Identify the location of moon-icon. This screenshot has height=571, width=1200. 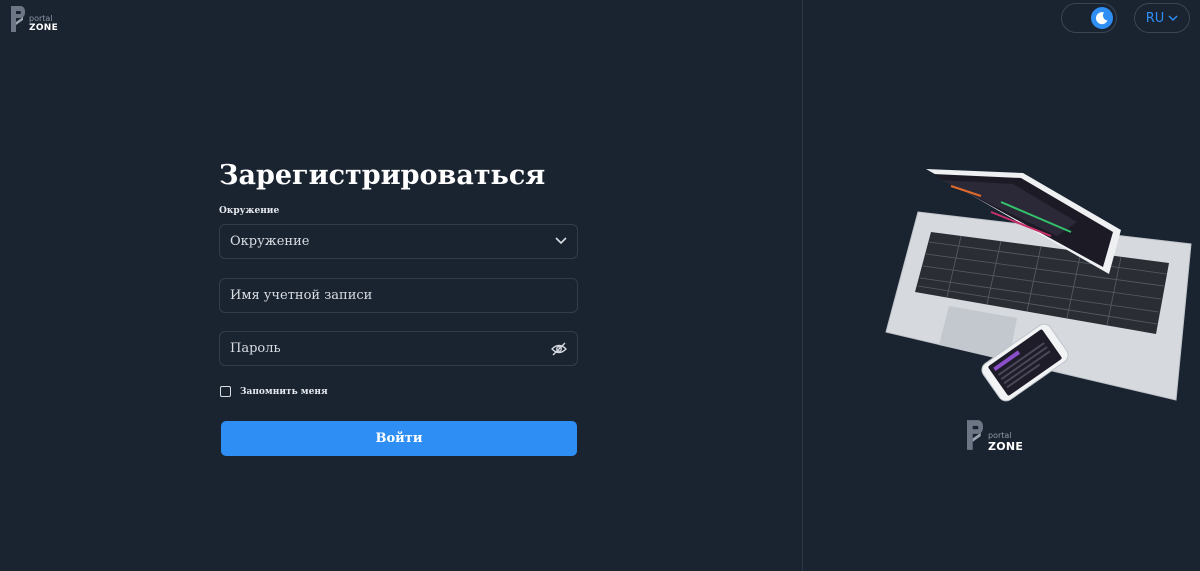
(1102, 18).